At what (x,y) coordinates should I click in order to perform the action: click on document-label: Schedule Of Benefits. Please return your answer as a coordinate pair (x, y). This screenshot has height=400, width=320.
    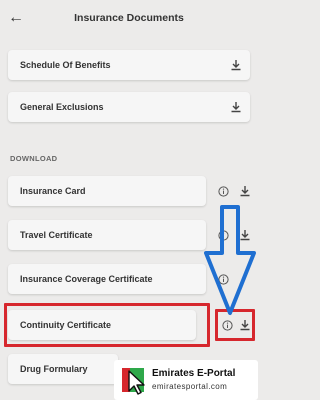
    Looking at the image, I should click on (65, 65).